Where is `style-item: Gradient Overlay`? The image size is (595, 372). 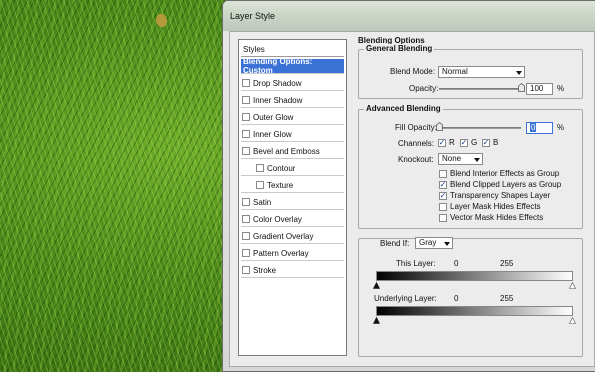 style-item: Gradient Overlay is located at coordinates (292, 236).